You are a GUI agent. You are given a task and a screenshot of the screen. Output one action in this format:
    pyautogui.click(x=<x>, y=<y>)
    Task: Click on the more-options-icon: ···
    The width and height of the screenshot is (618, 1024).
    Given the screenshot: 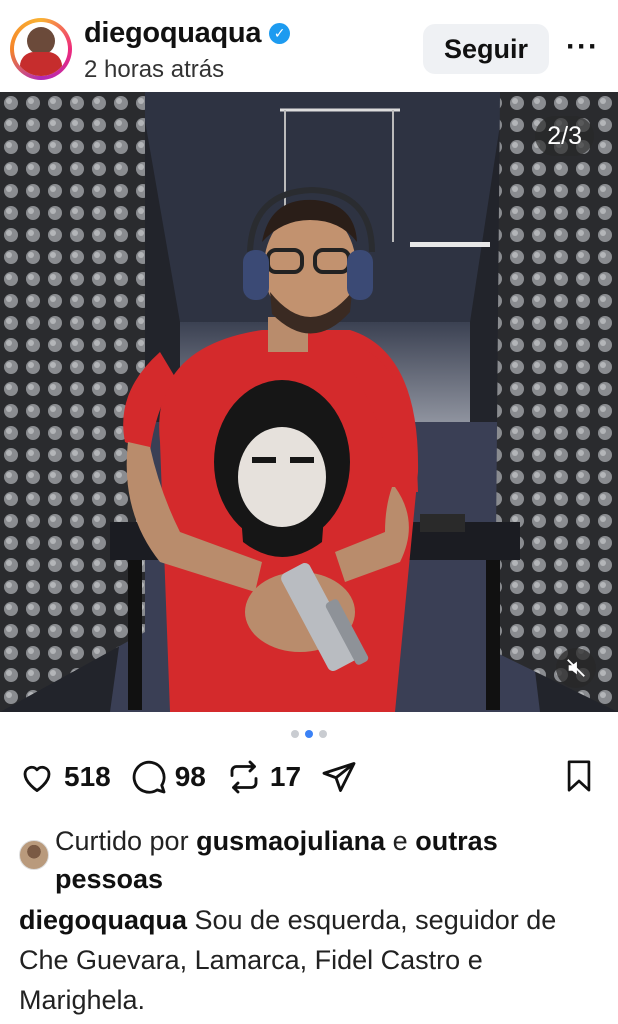 What is the action you would take?
    pyautogui.click(x=582, y=47)
    